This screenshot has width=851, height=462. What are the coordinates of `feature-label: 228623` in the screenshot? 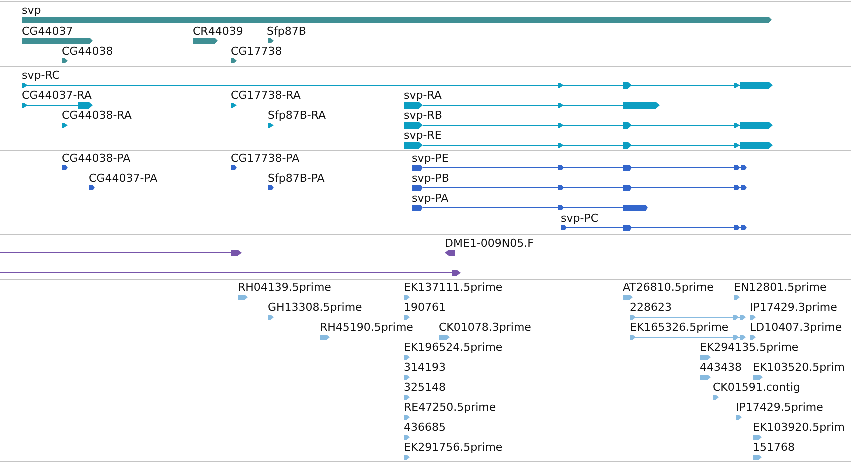 It's located at (651, 307).